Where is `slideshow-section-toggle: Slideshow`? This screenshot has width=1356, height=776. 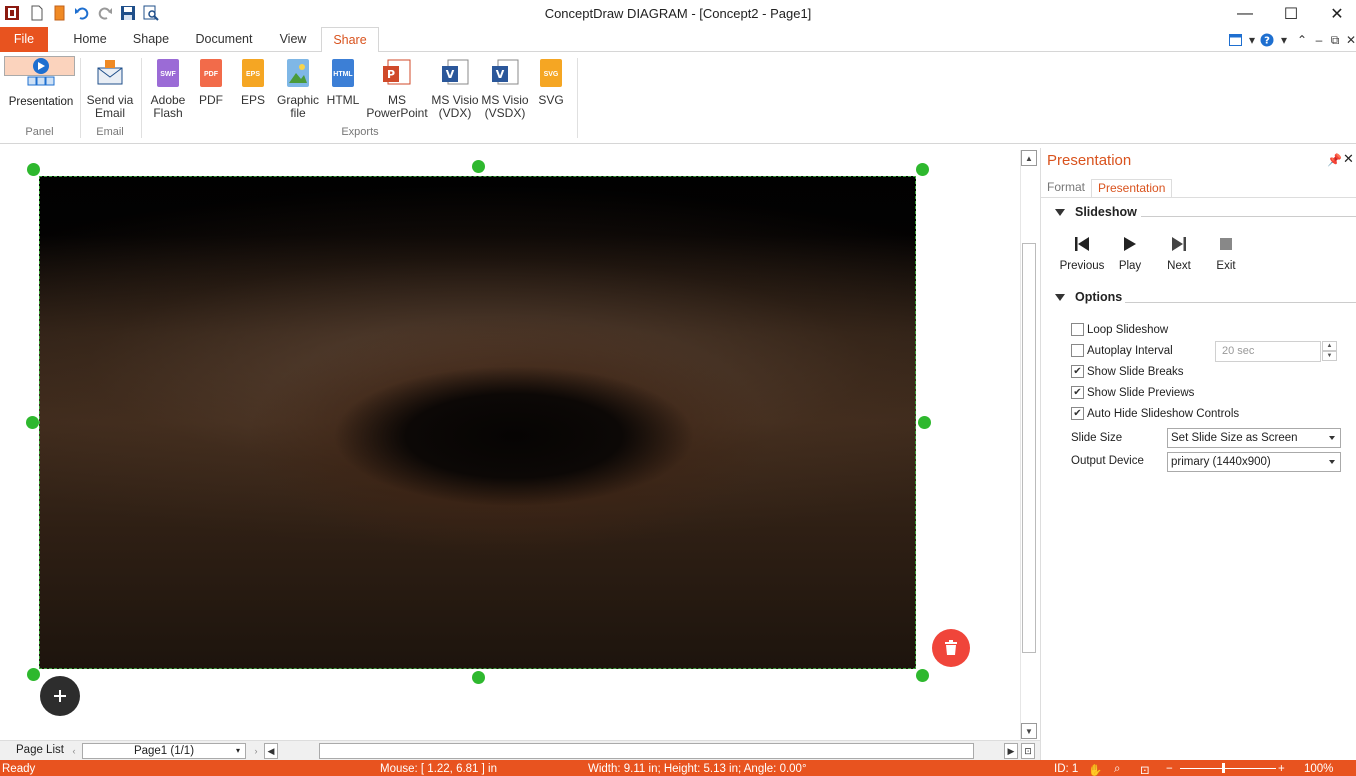
slideshow-section-toggle: Slideshow is located at coordinates (1096, 212).